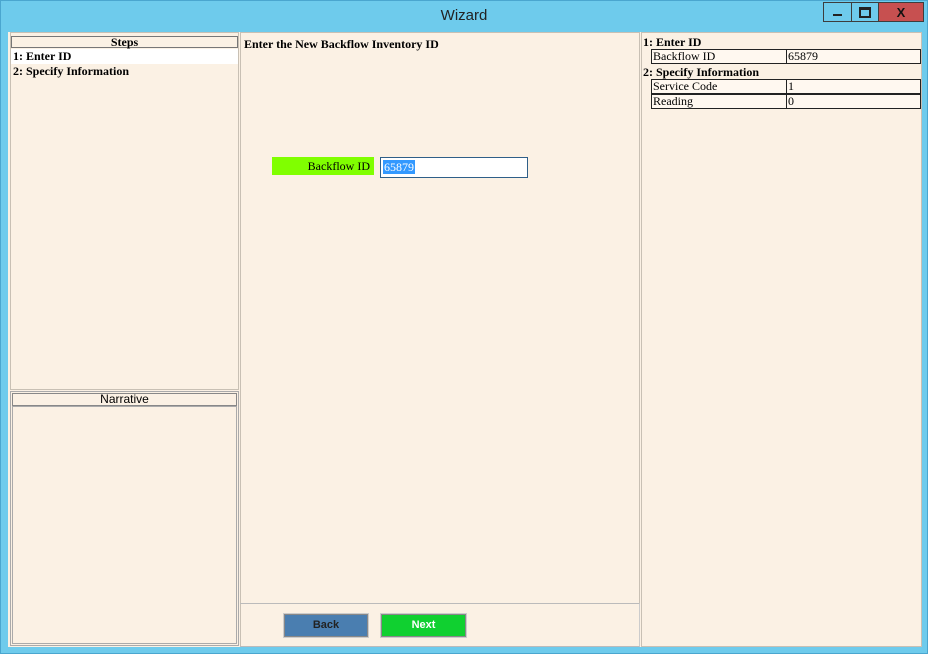  Describe the element at coordinates (341, 44) in the screenshot. I see `page-title: Enter the New Backflow Inventory ID` at that location.